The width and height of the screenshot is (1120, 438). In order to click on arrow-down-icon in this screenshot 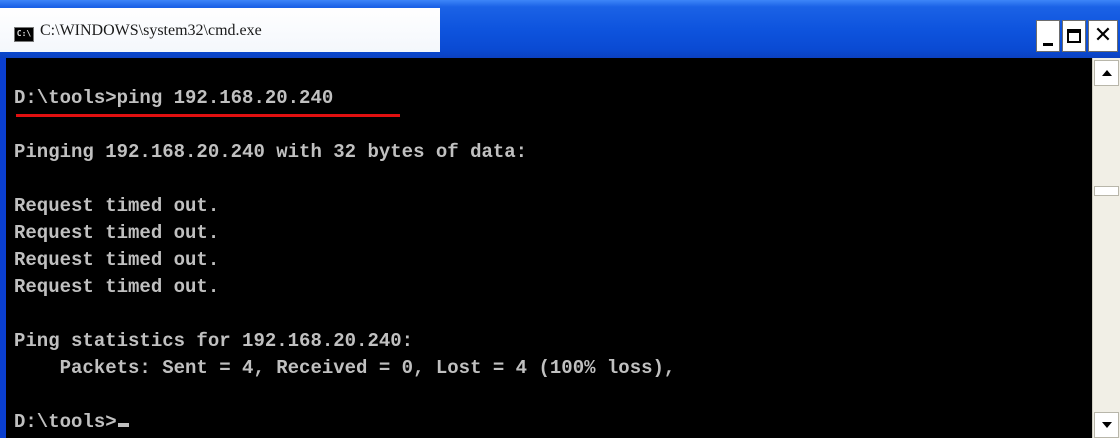, I will do `click(1106, 425)`.